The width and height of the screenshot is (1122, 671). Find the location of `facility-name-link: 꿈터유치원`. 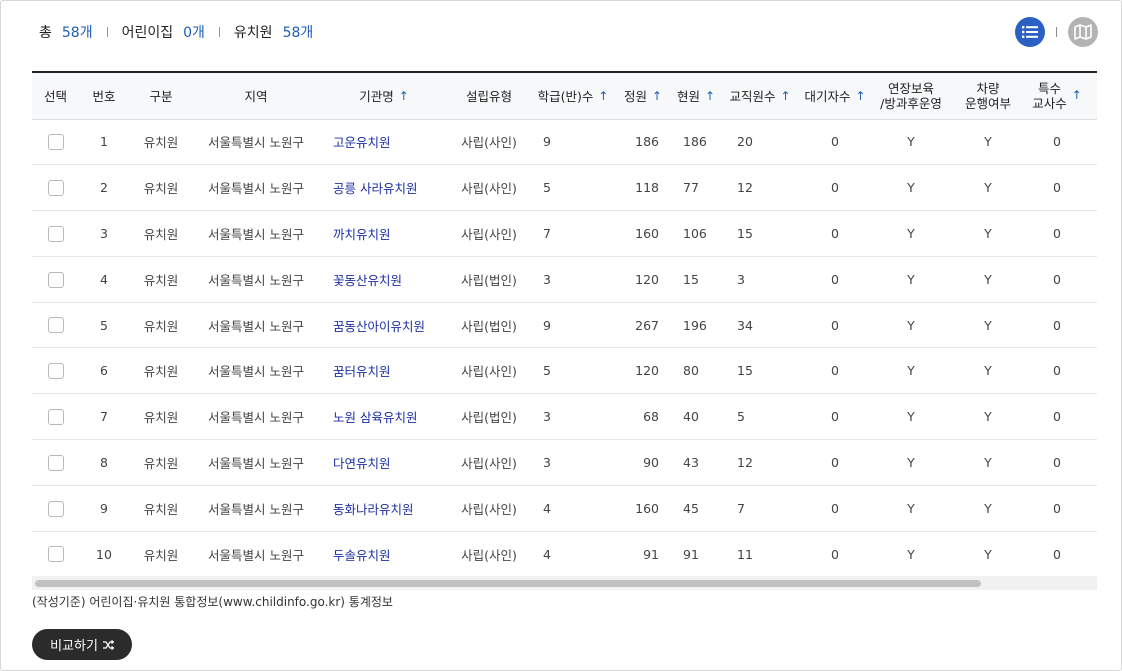

facility-name-link: 꿈터유치원 is located at coordinates (362, 371).